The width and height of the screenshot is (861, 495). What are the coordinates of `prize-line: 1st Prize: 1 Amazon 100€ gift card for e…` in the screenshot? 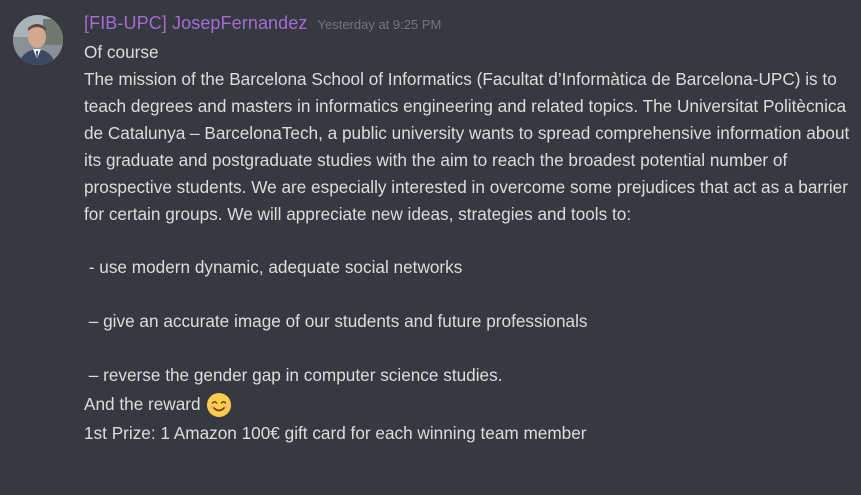 It's located at (335, 433).